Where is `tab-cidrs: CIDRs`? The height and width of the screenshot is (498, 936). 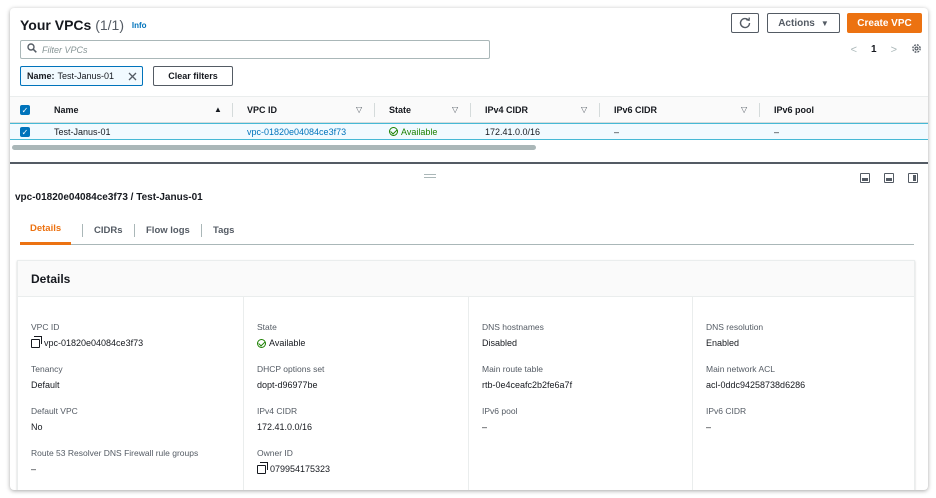
tab-cidrs: CIDRs is located at coordinates (108, 230).